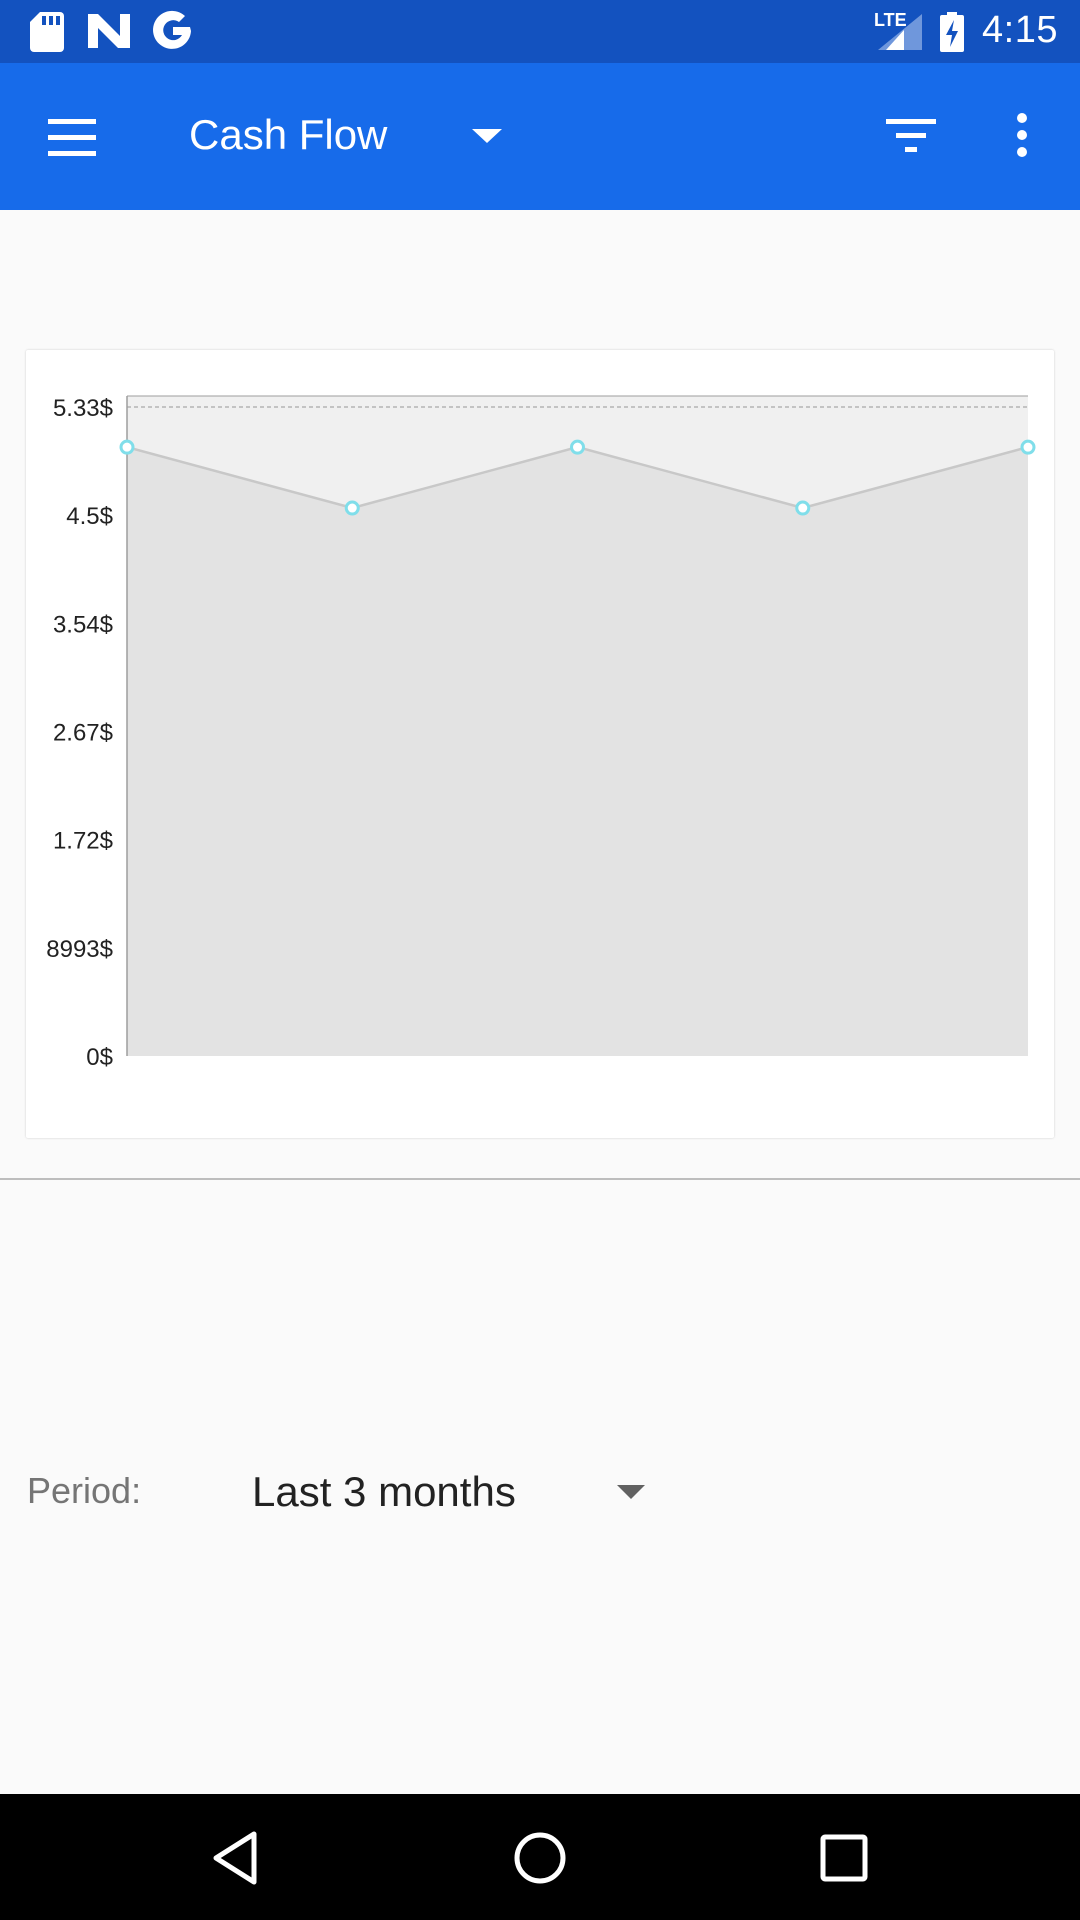 The height and width of the screenshot is (1920, 1080). I want to click on lte-signal-icon, so click(900, 32).